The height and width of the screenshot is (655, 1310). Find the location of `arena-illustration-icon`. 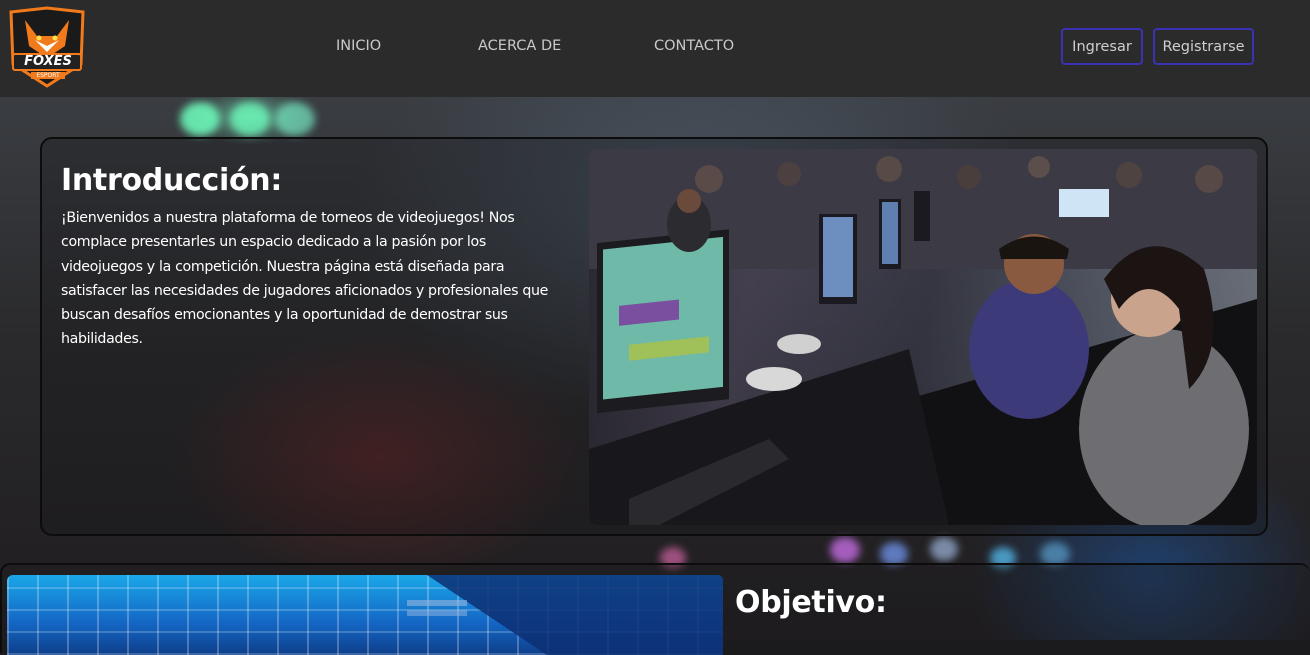

arena-illustration-icon is located at coordinates (565, 615).